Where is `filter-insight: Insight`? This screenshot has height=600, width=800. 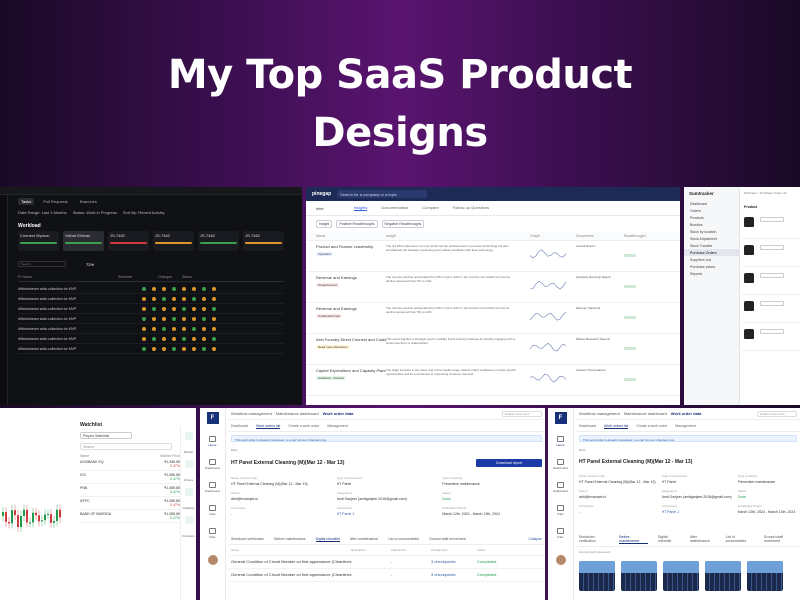 filter-insight: Insight is located at coordinates (324, 224).